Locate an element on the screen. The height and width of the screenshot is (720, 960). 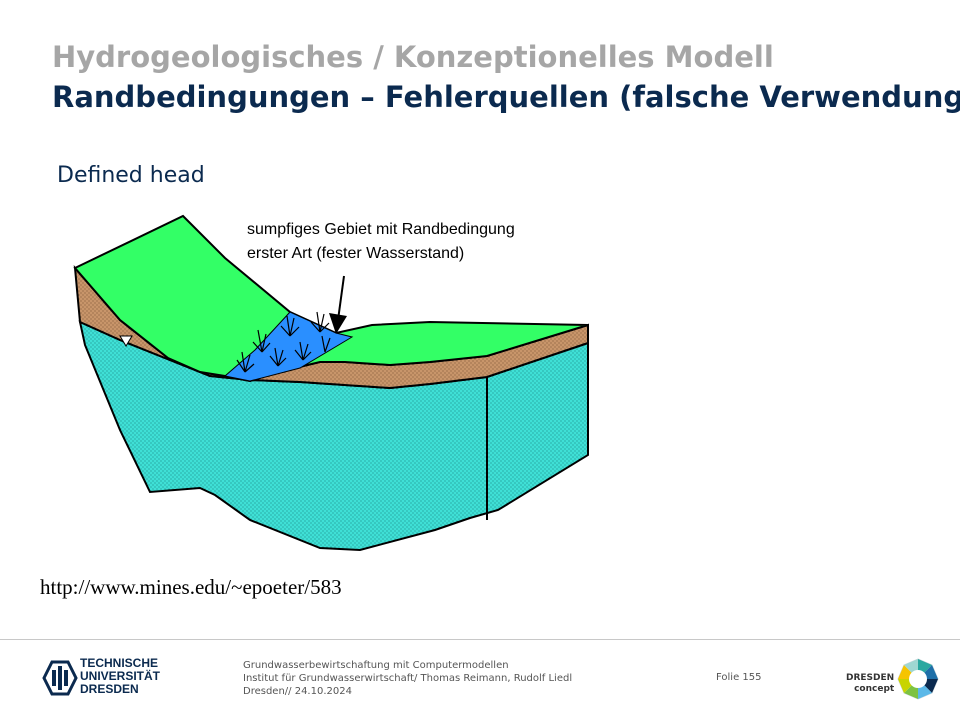
dresden-concept-logo-icon is located at coordinates (918, 679).